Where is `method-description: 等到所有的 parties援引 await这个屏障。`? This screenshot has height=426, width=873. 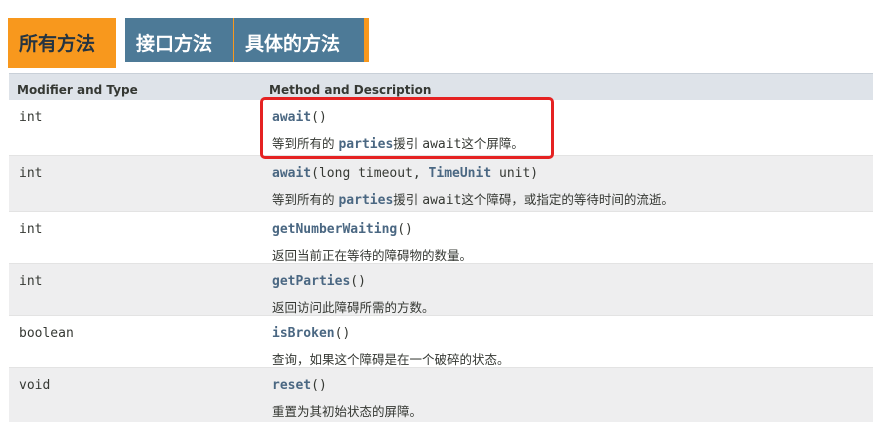
method-description: 等到所有的 parties援引 await这个屏障。 is located at coordinates (398, 142).